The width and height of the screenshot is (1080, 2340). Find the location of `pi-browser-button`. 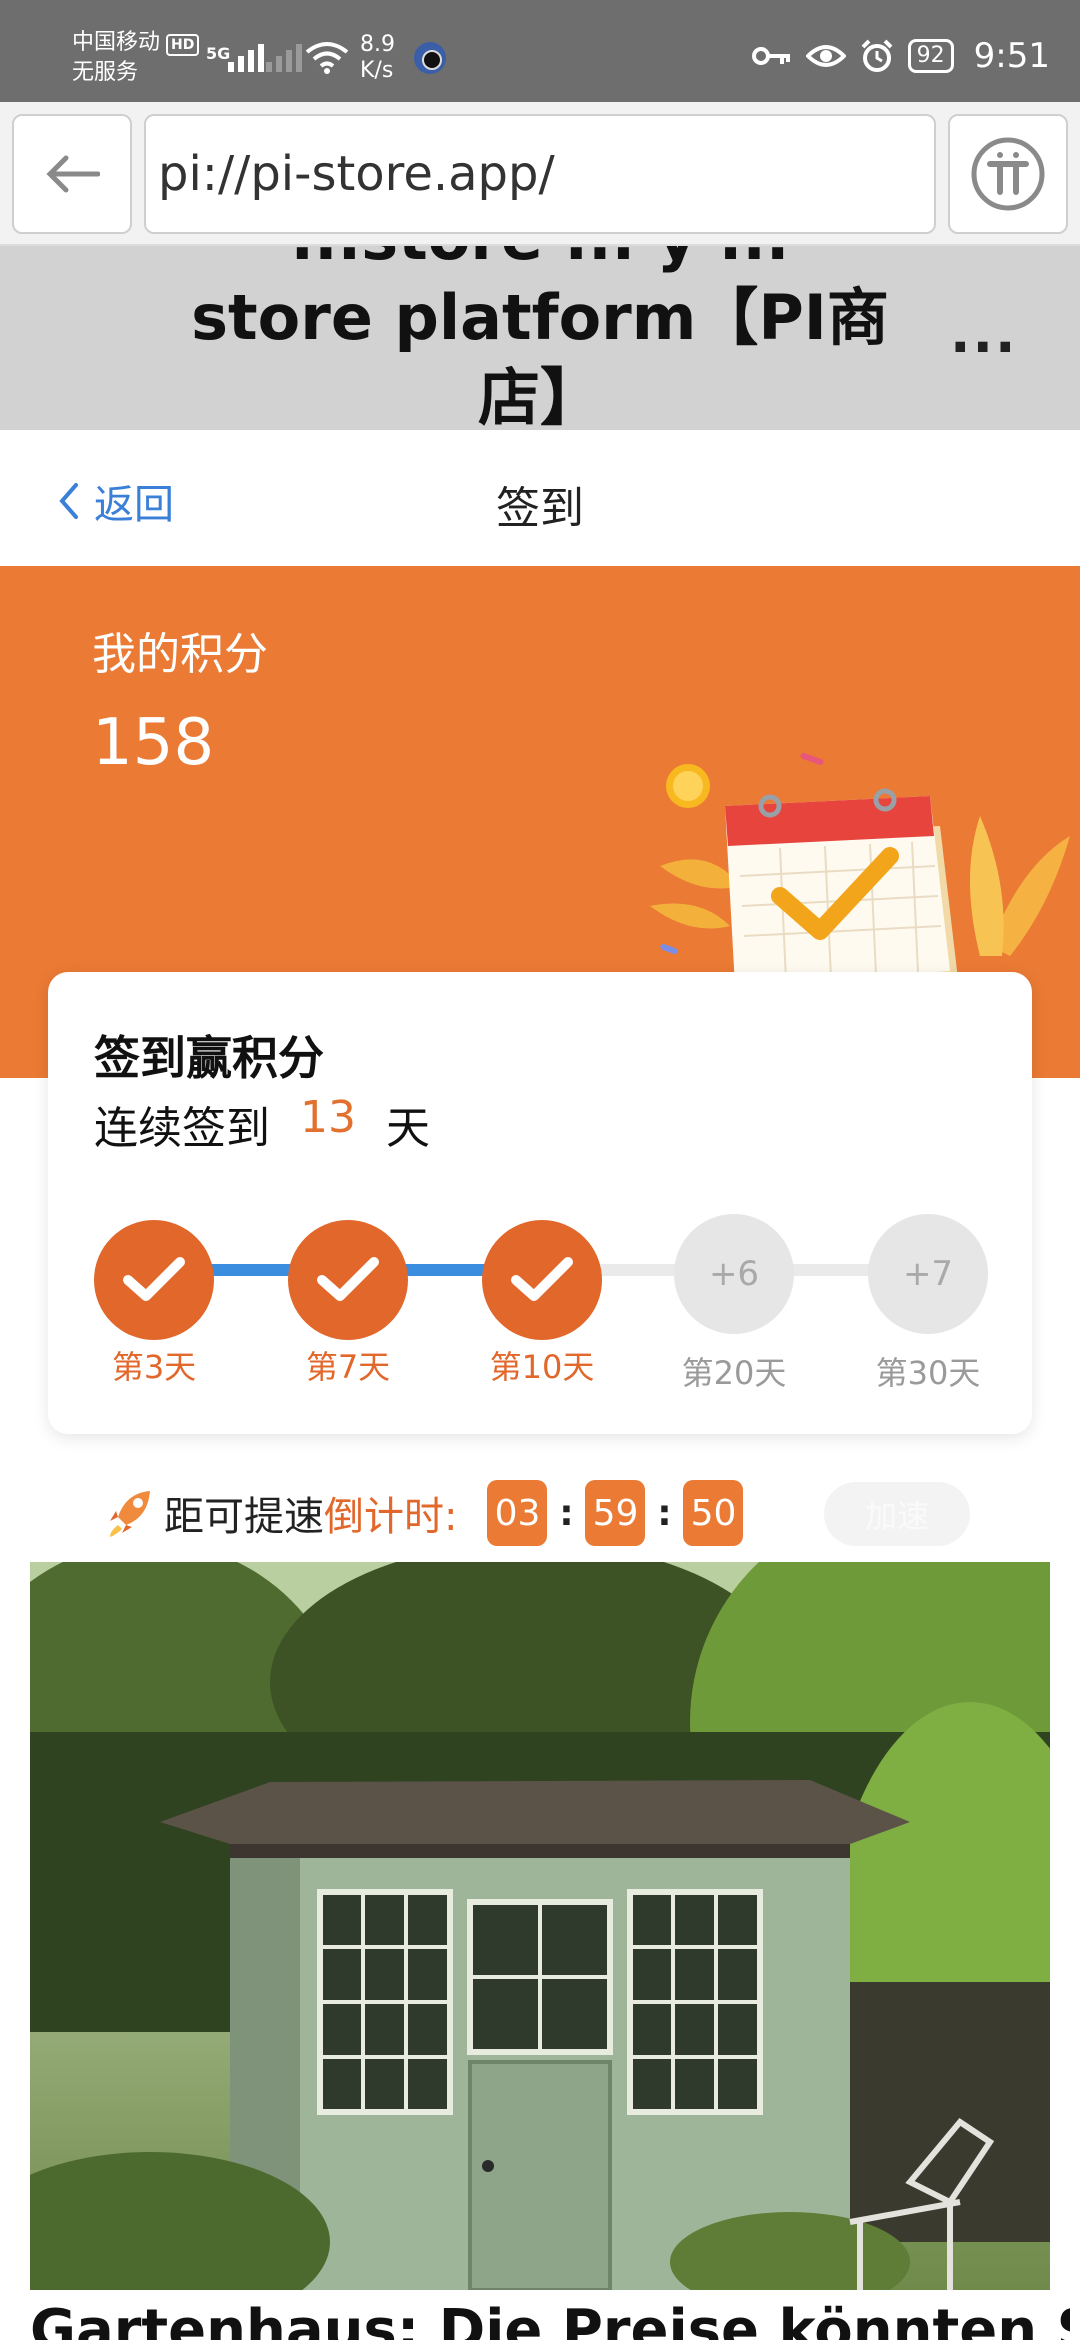

pi-browser-button is located at coordinates (1008, 174).